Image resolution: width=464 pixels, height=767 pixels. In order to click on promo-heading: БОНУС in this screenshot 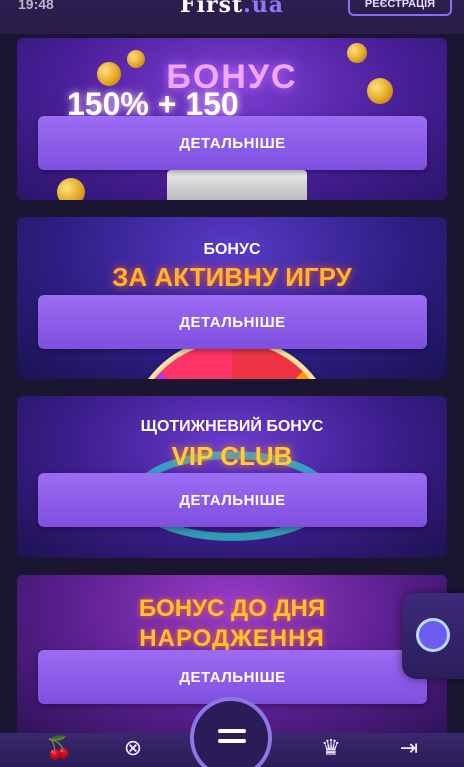, I will do `click(232, 249)`.